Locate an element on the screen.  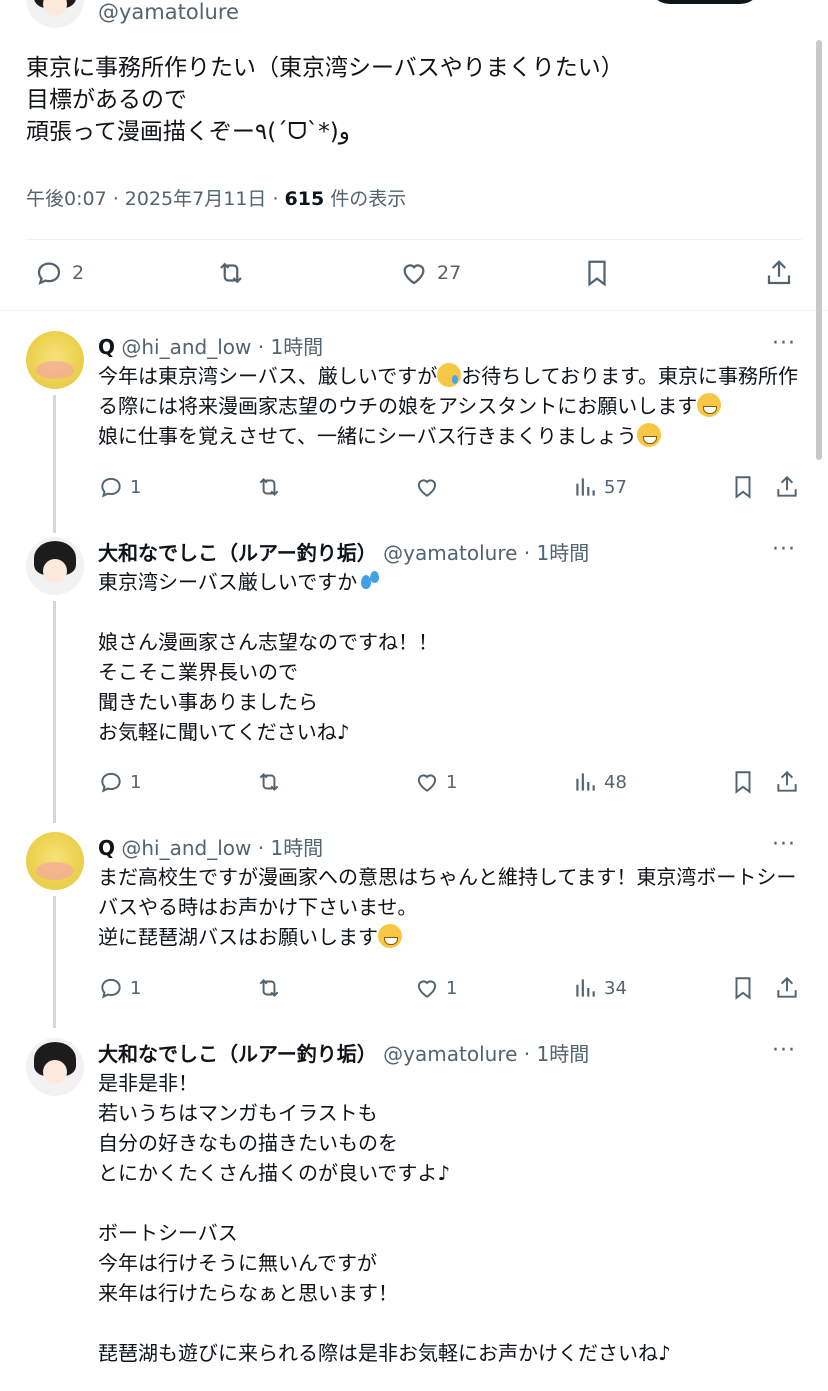
sweat-droplets-emoji is located at coordinates (369, 581).